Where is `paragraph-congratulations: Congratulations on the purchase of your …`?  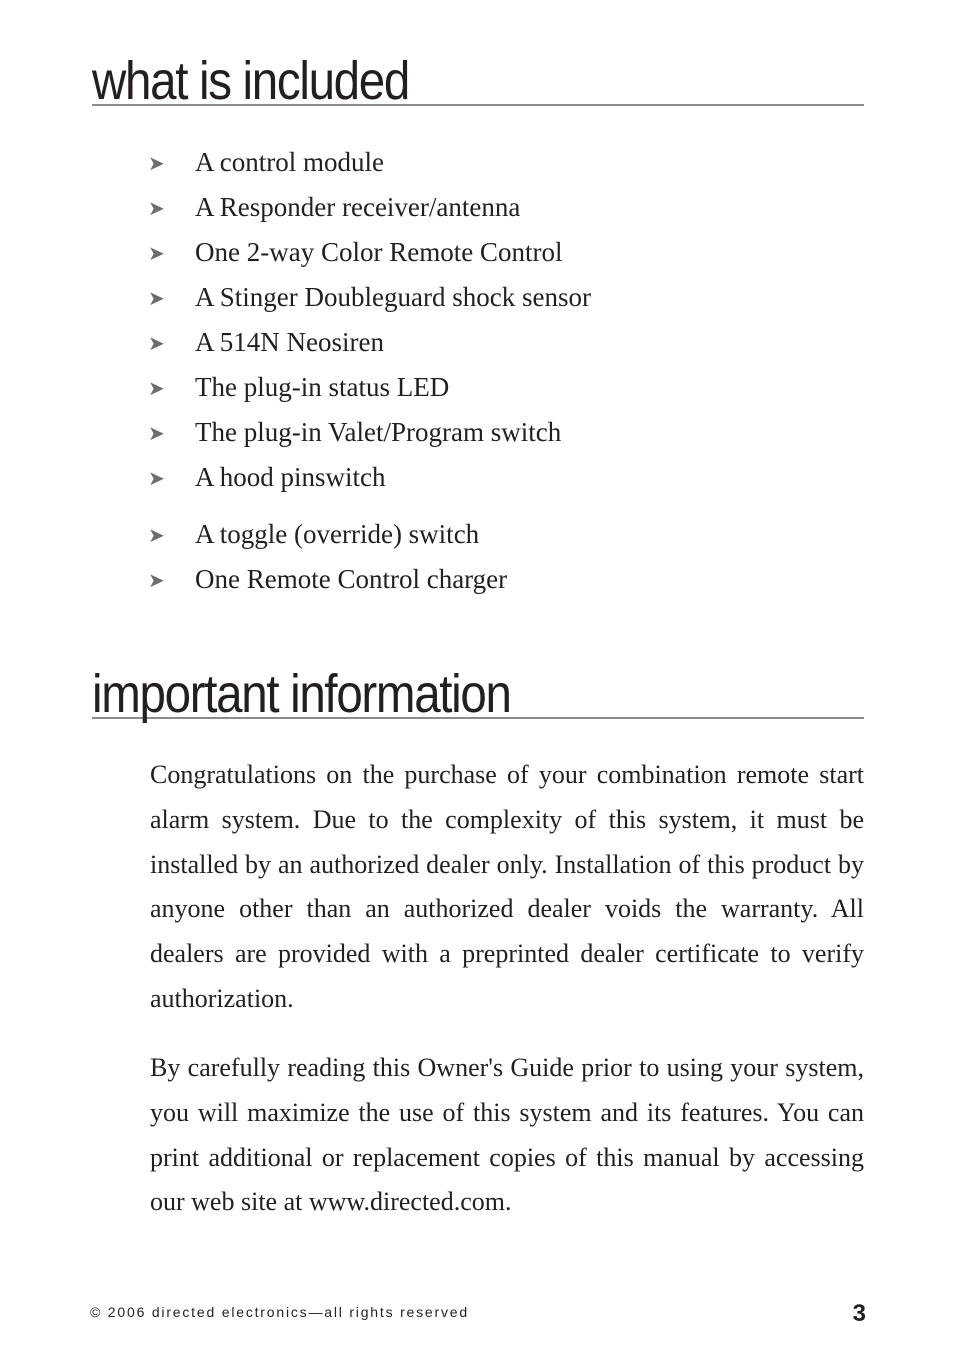 paragraph-congratulations: Congratulations on the purchase of your … is located at coordinates (507, 886).